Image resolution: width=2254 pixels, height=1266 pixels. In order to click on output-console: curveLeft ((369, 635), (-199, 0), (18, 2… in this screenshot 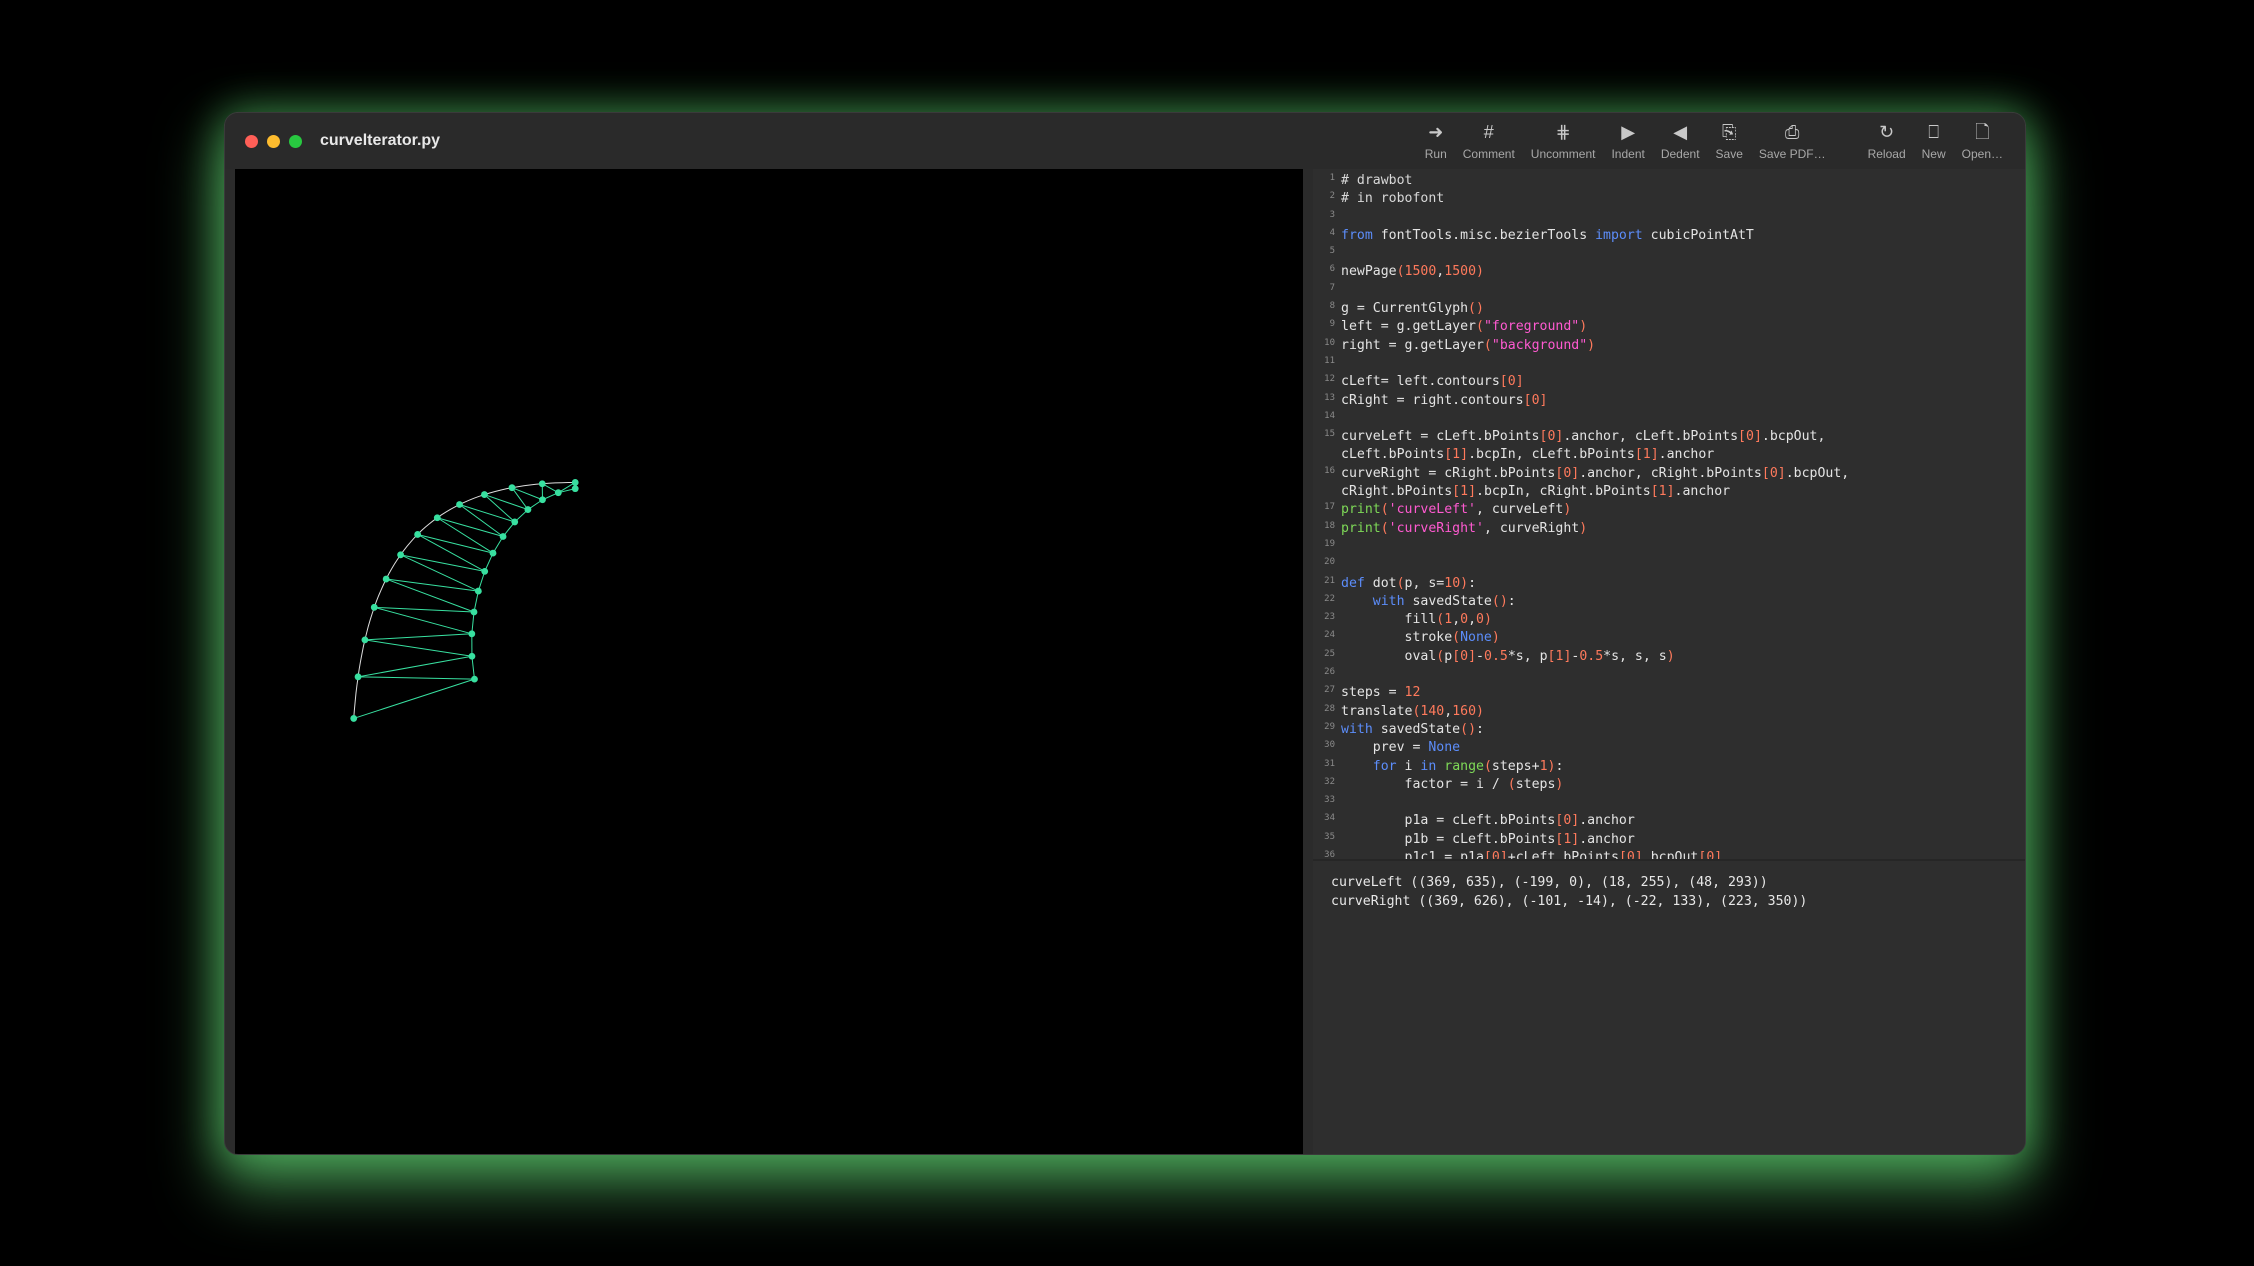, I will do `click(1669, 1007)`.